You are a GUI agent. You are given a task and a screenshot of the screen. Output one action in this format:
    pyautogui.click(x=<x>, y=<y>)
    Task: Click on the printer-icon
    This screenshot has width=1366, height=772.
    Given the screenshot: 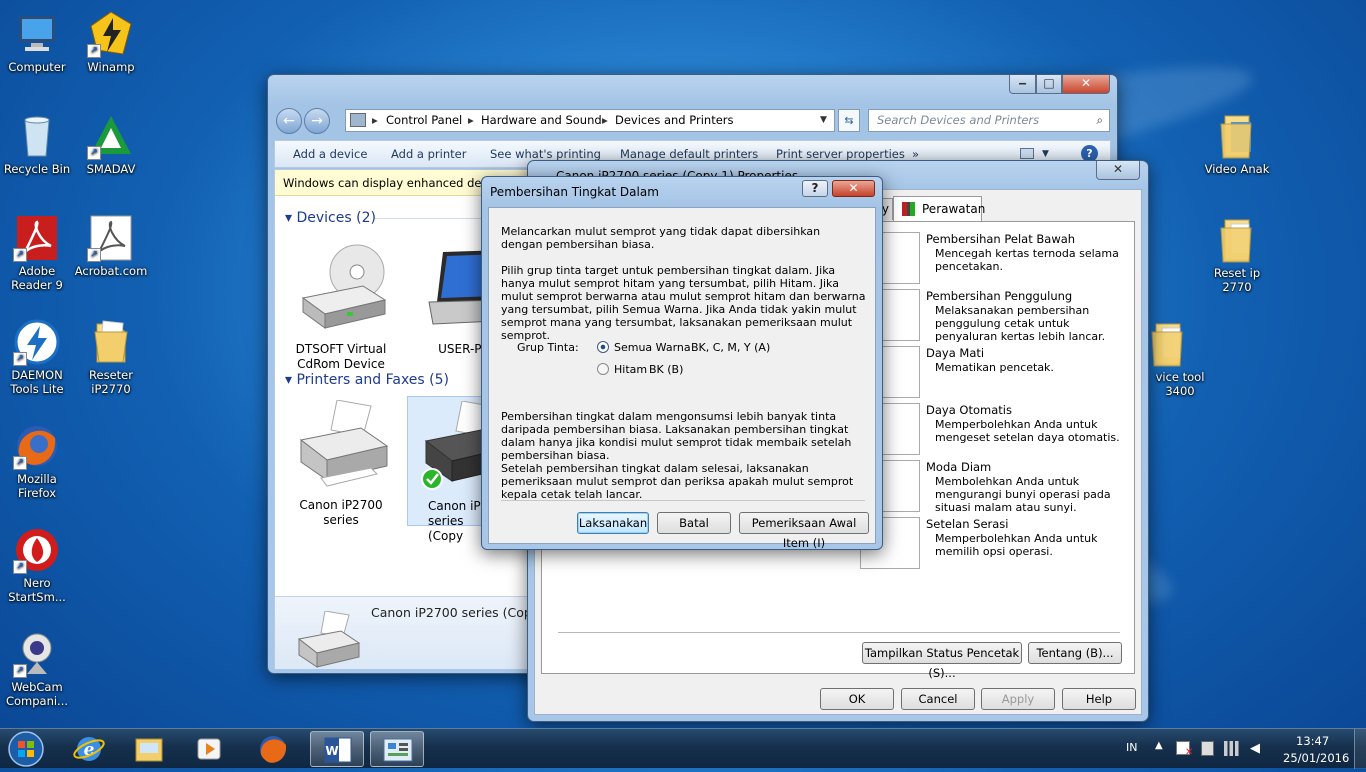 What is the action you would take?
    pyautogui.click(x=344, y=443)
    